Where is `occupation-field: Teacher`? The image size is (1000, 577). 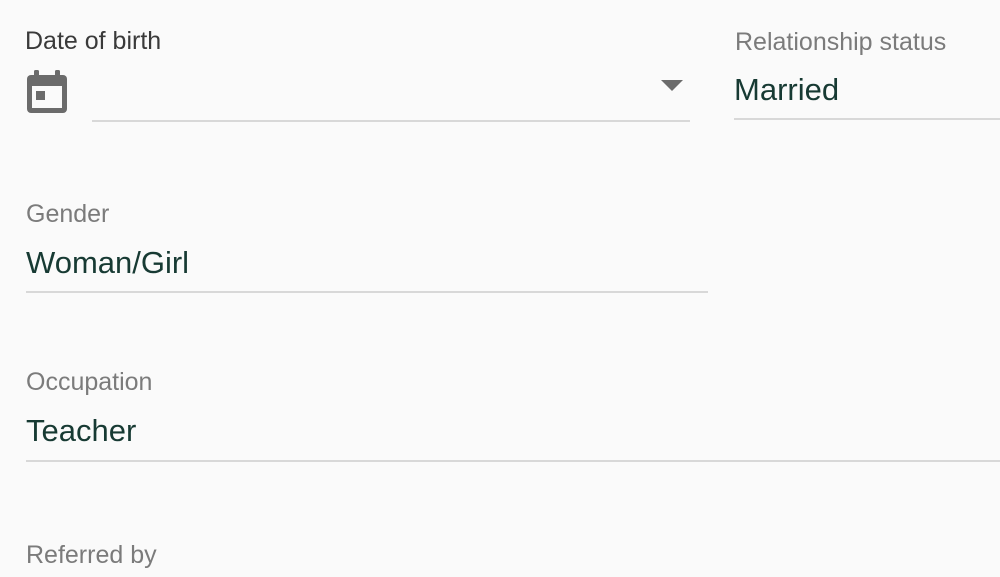
occupation-field: Teacher is located at coordinates (81, 431).